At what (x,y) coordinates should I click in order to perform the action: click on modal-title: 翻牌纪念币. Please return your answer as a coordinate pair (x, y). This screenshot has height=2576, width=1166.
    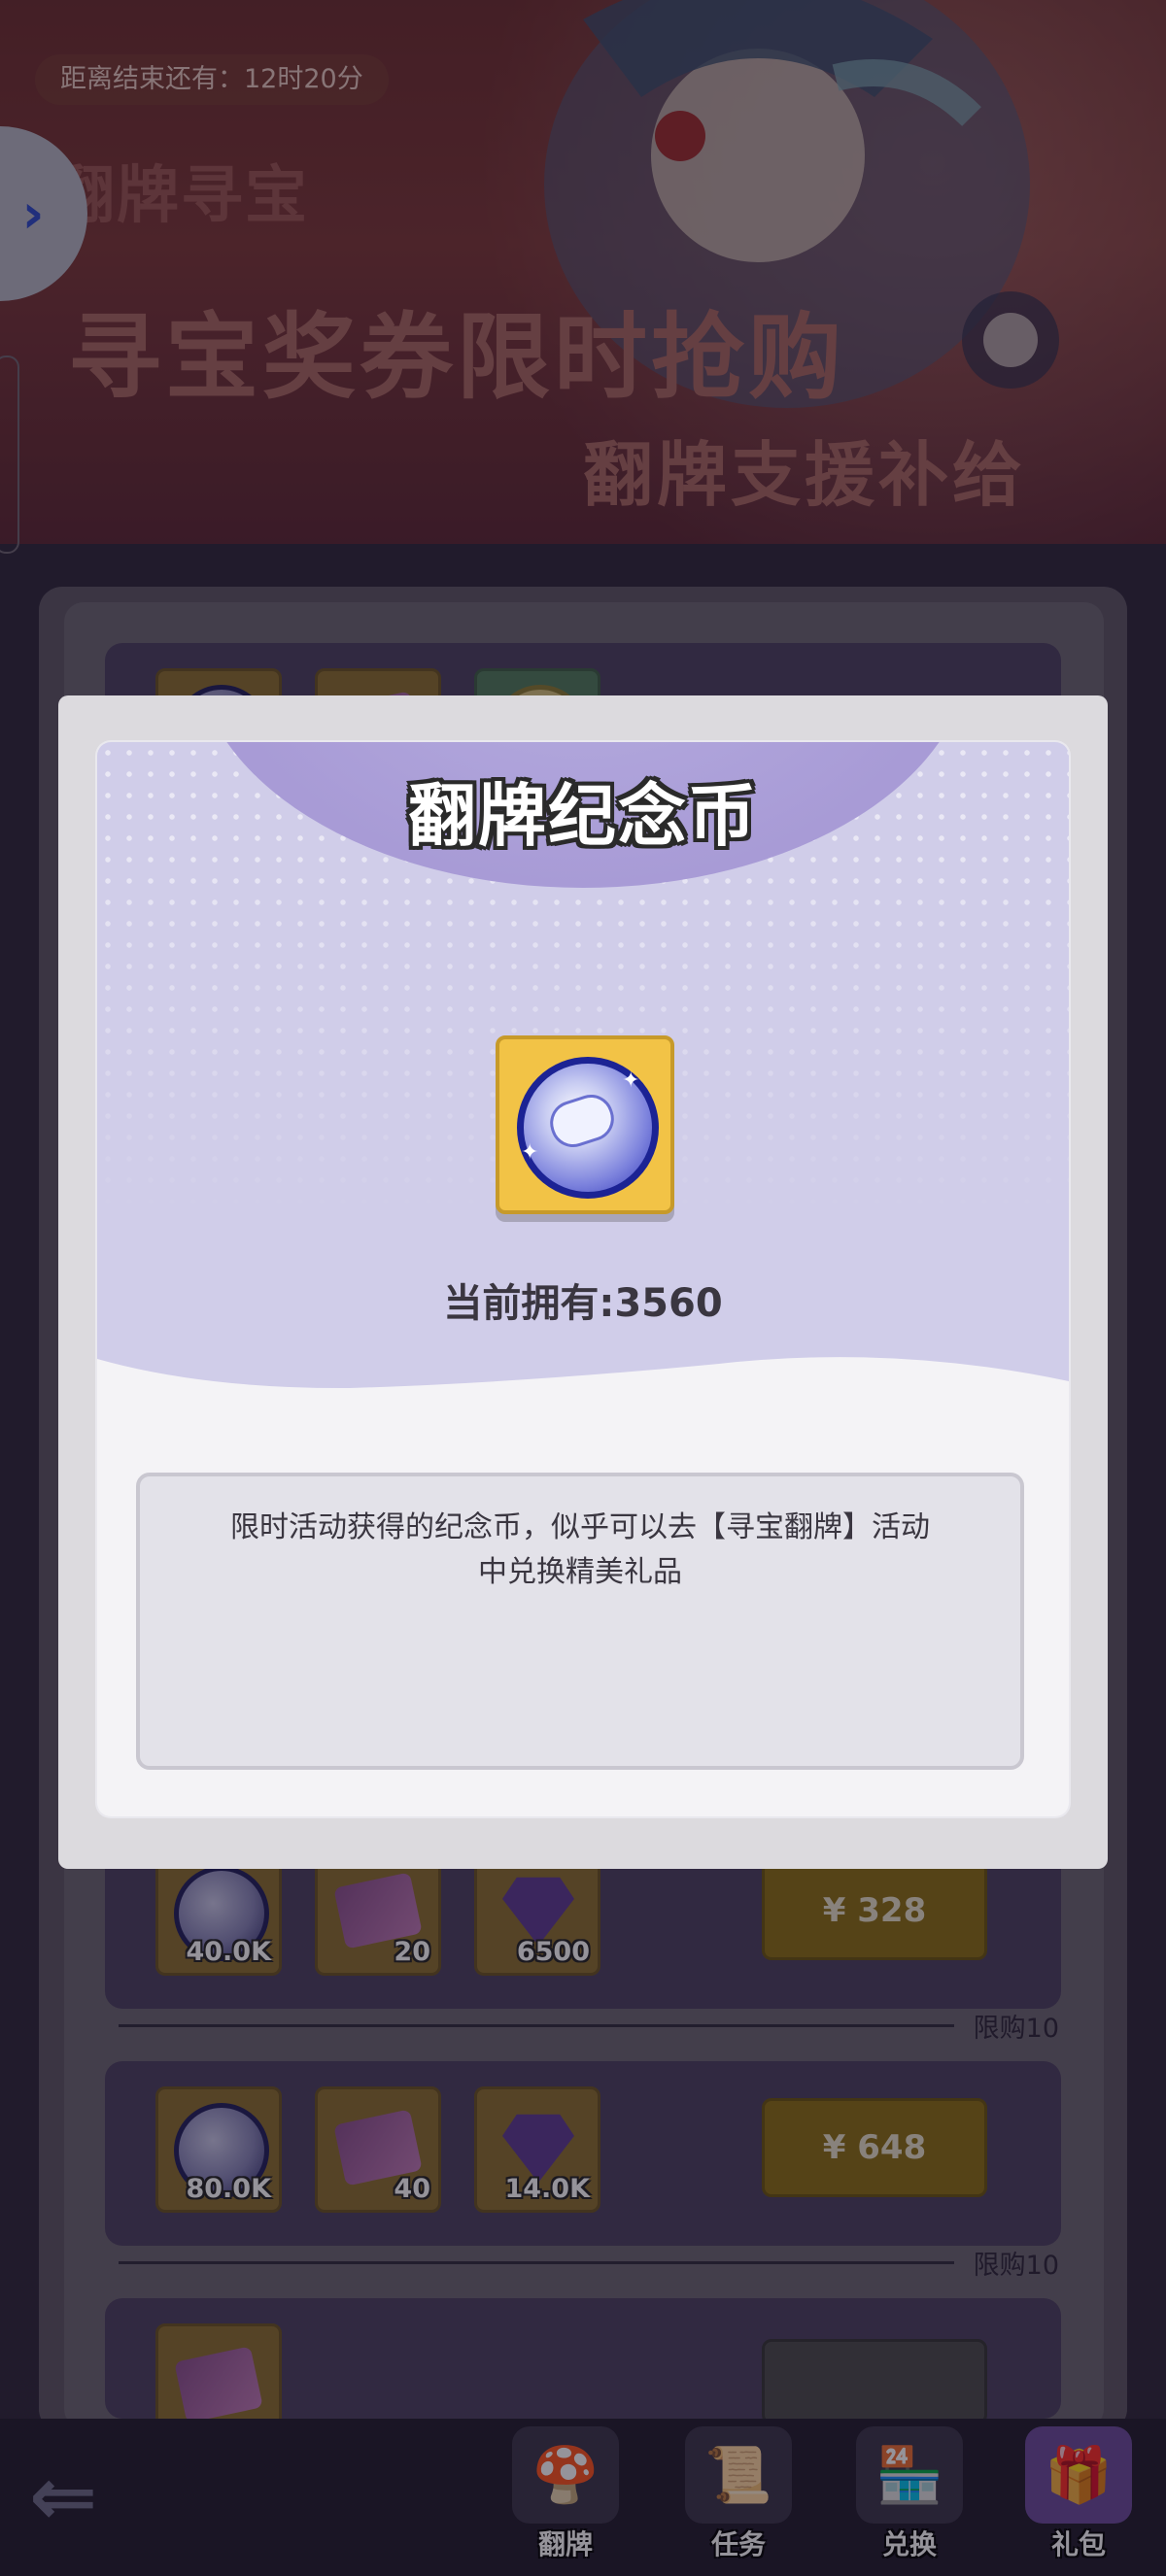
    Looking at the image, I should click on (583, 816).